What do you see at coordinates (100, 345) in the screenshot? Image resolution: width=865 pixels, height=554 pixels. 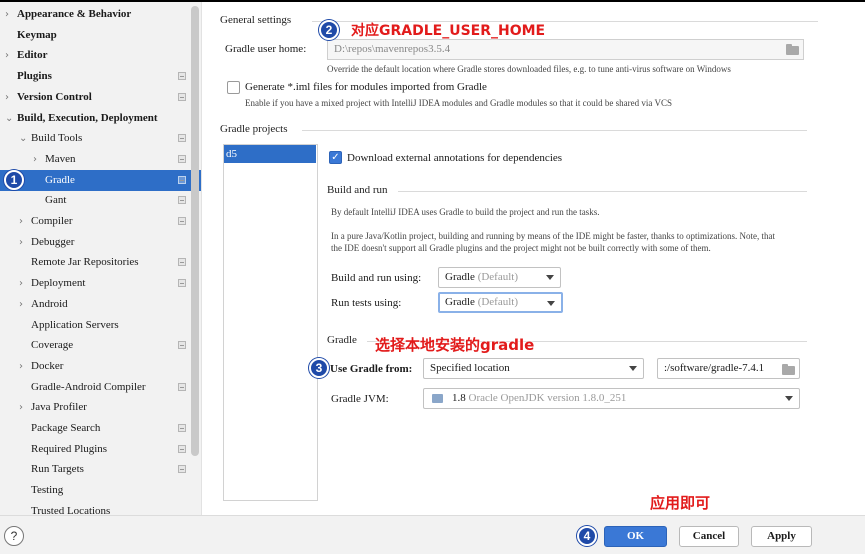 I see `sidebar-item-coverage: Coverage` at bounding box center [100, 345].